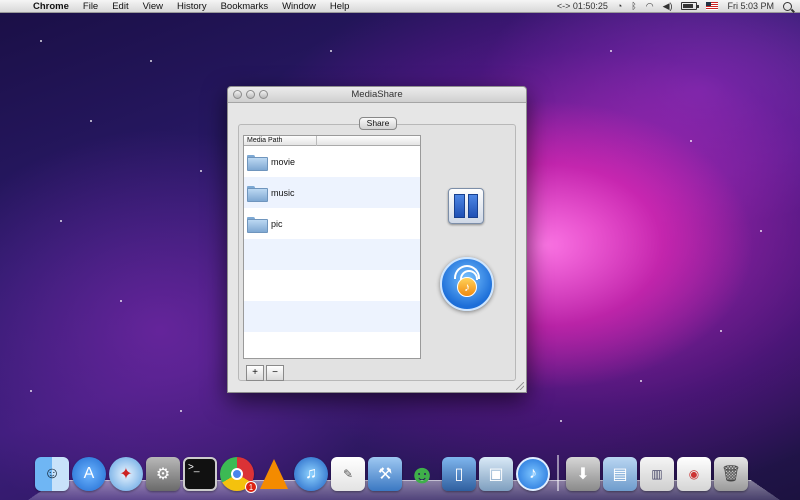 The image size is (800, 500). What do you see at coordinates (274, 474) in the screenshot?
I see `vlc-icon` at bounding box center [274, 474].